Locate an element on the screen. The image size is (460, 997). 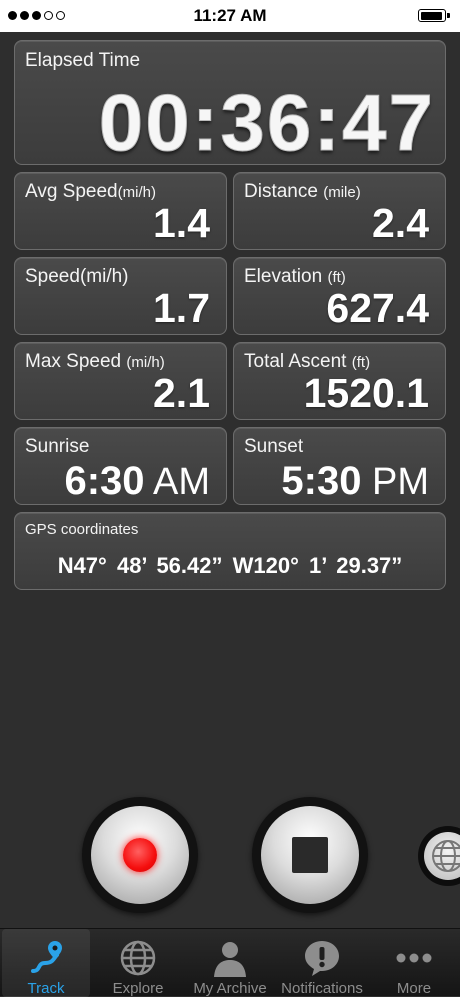
elevation-panel: Elevation (ft) 627.4 is located at coordinates (339, 296).